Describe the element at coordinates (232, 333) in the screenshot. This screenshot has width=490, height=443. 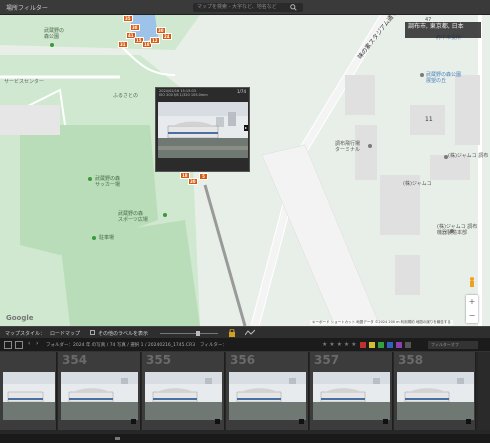
I see `lock-icon` at that location.